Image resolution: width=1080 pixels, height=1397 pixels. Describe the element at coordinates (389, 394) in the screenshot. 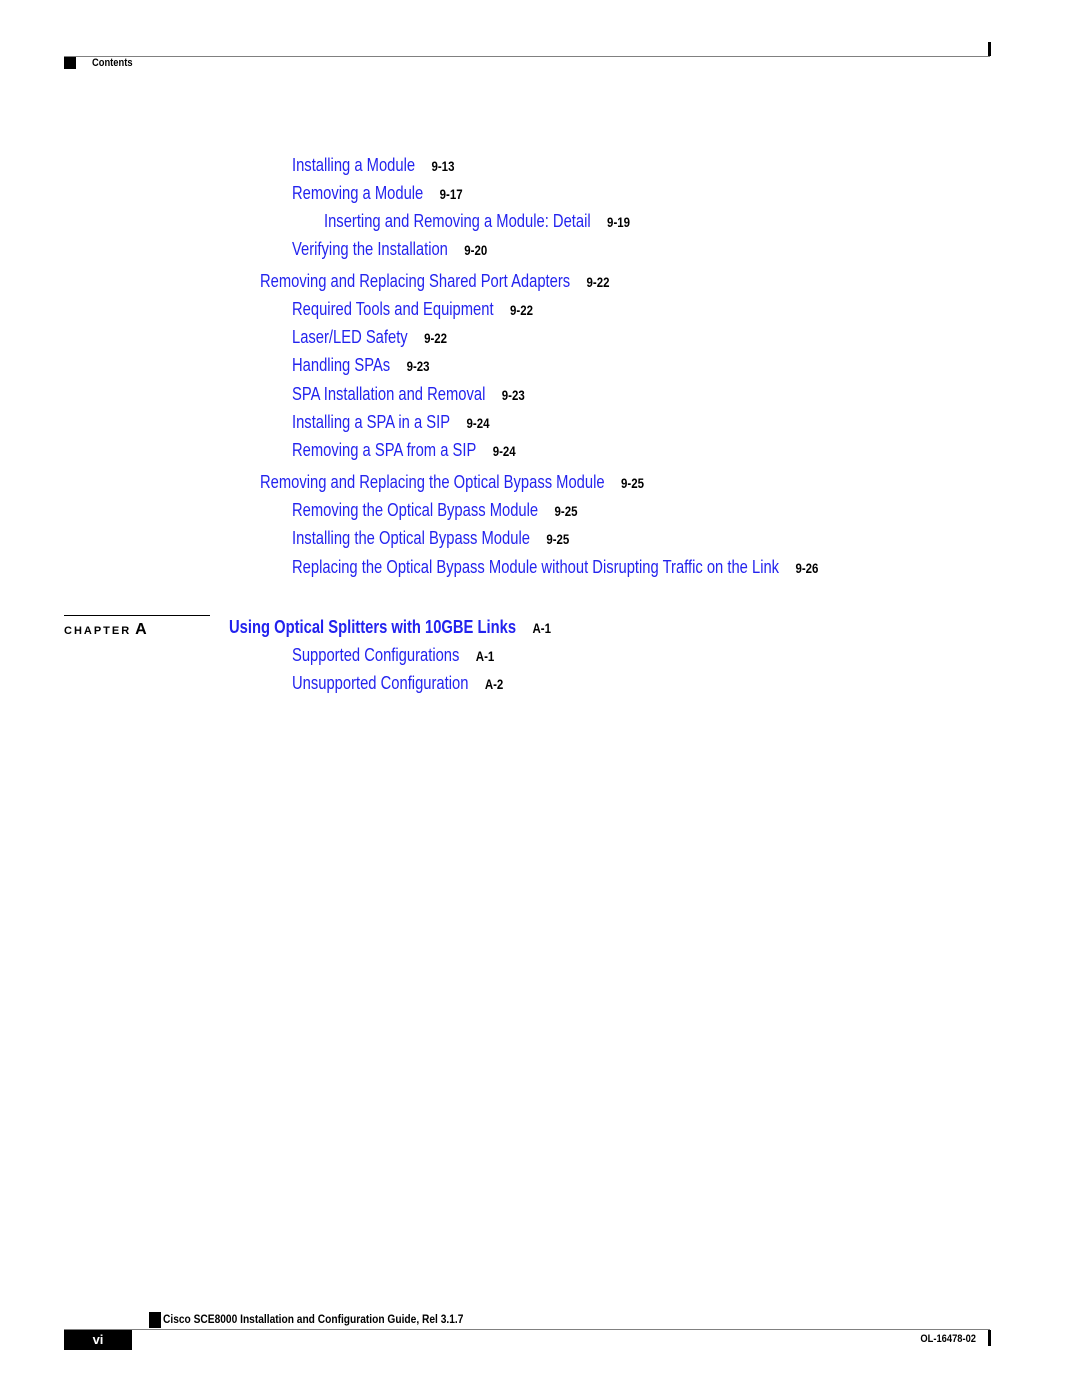

I see `toc-entry-title: SPA Installation and Removal` at that location.